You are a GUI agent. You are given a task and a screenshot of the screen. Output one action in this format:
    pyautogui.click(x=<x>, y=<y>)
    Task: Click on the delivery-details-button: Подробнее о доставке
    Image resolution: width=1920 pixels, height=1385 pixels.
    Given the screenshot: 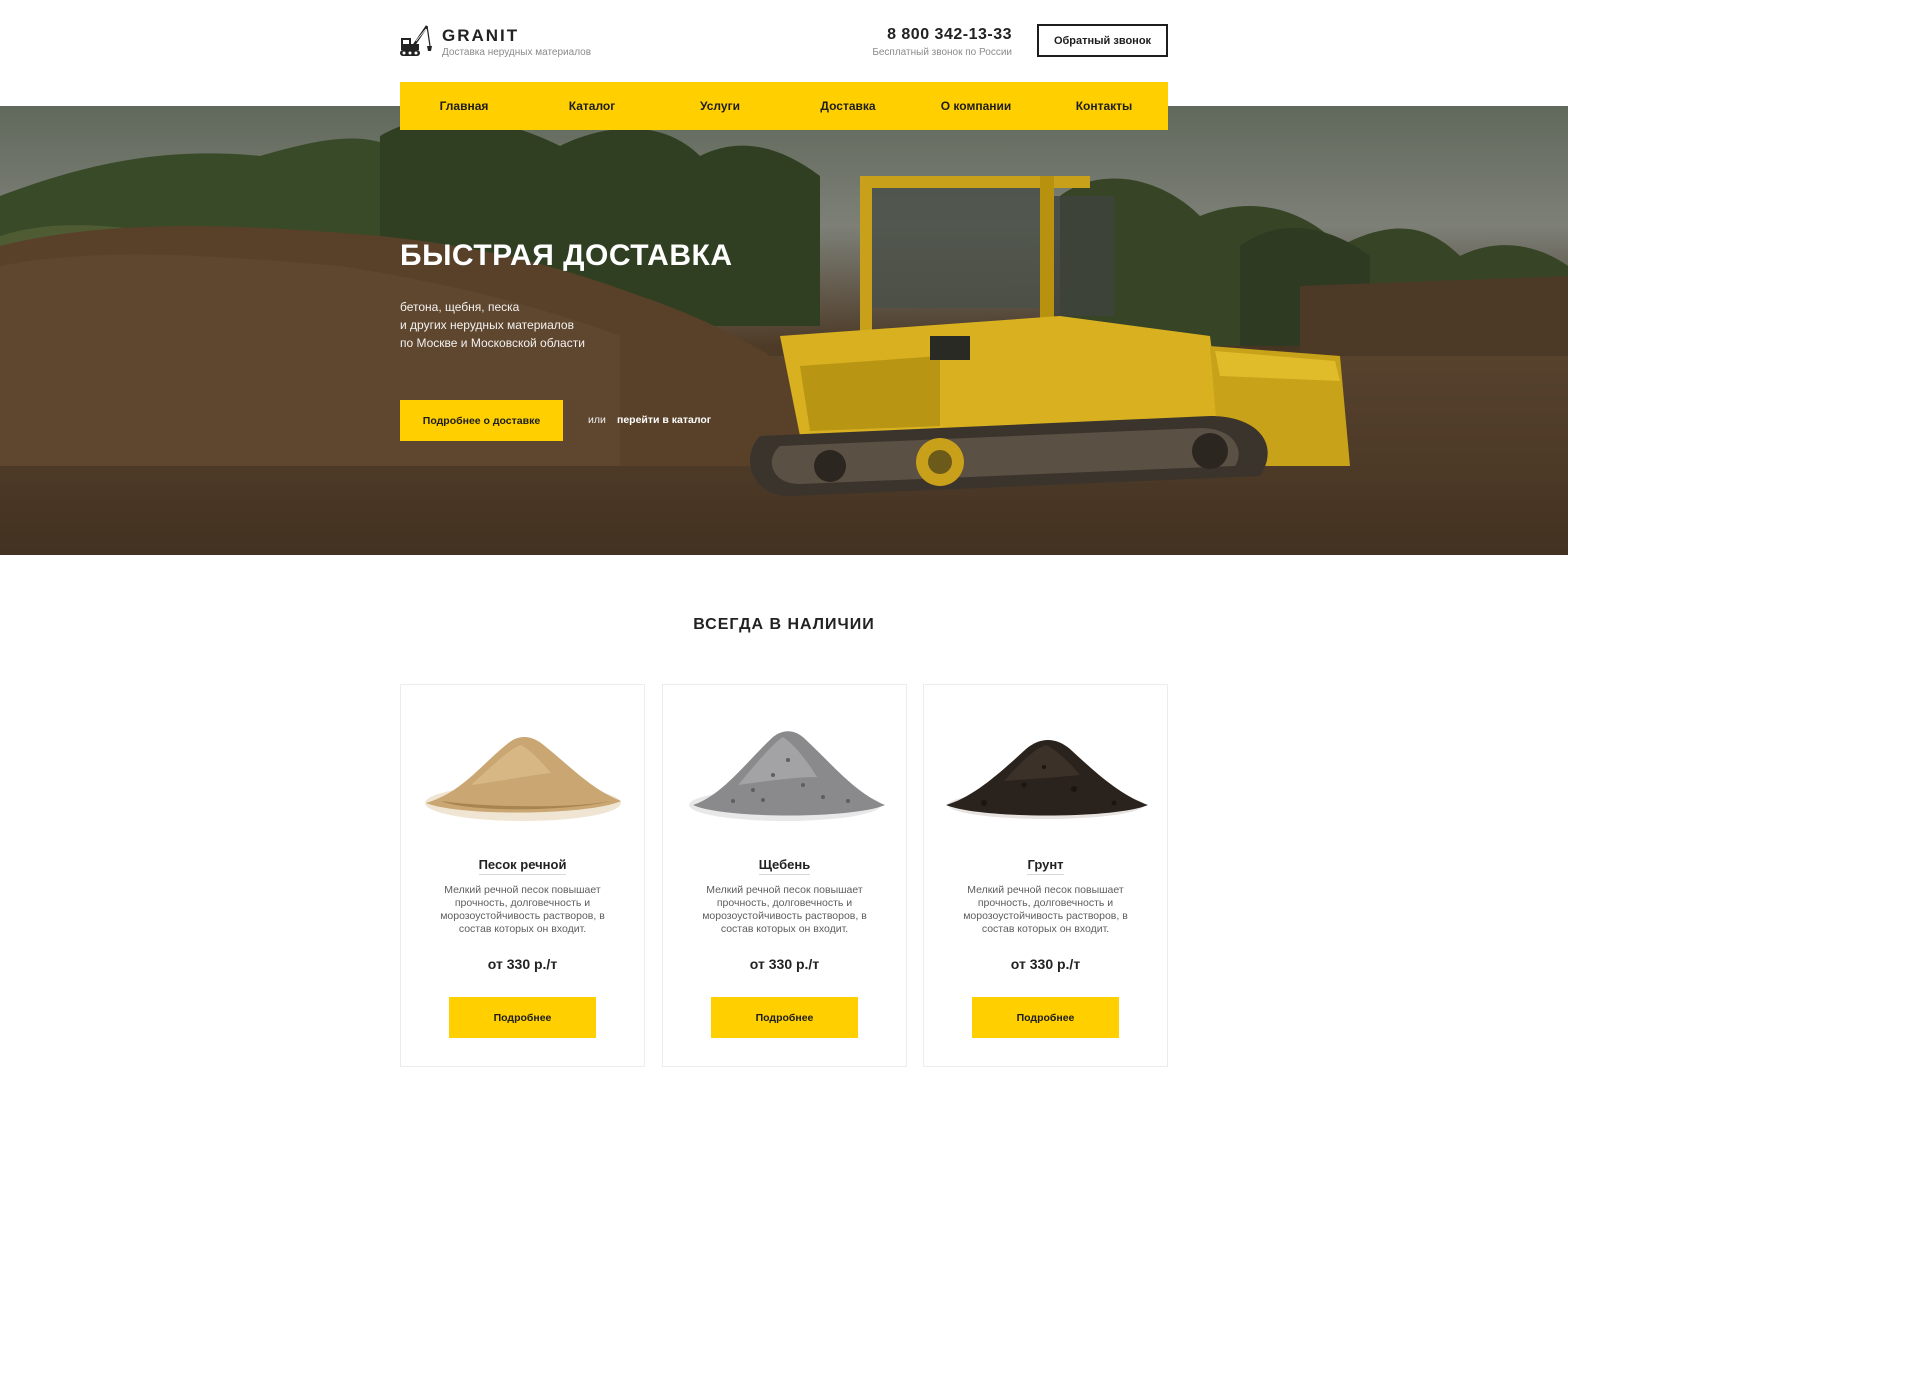 What is the action you would take?
    pyautogui.click(x=481, y=420)
    